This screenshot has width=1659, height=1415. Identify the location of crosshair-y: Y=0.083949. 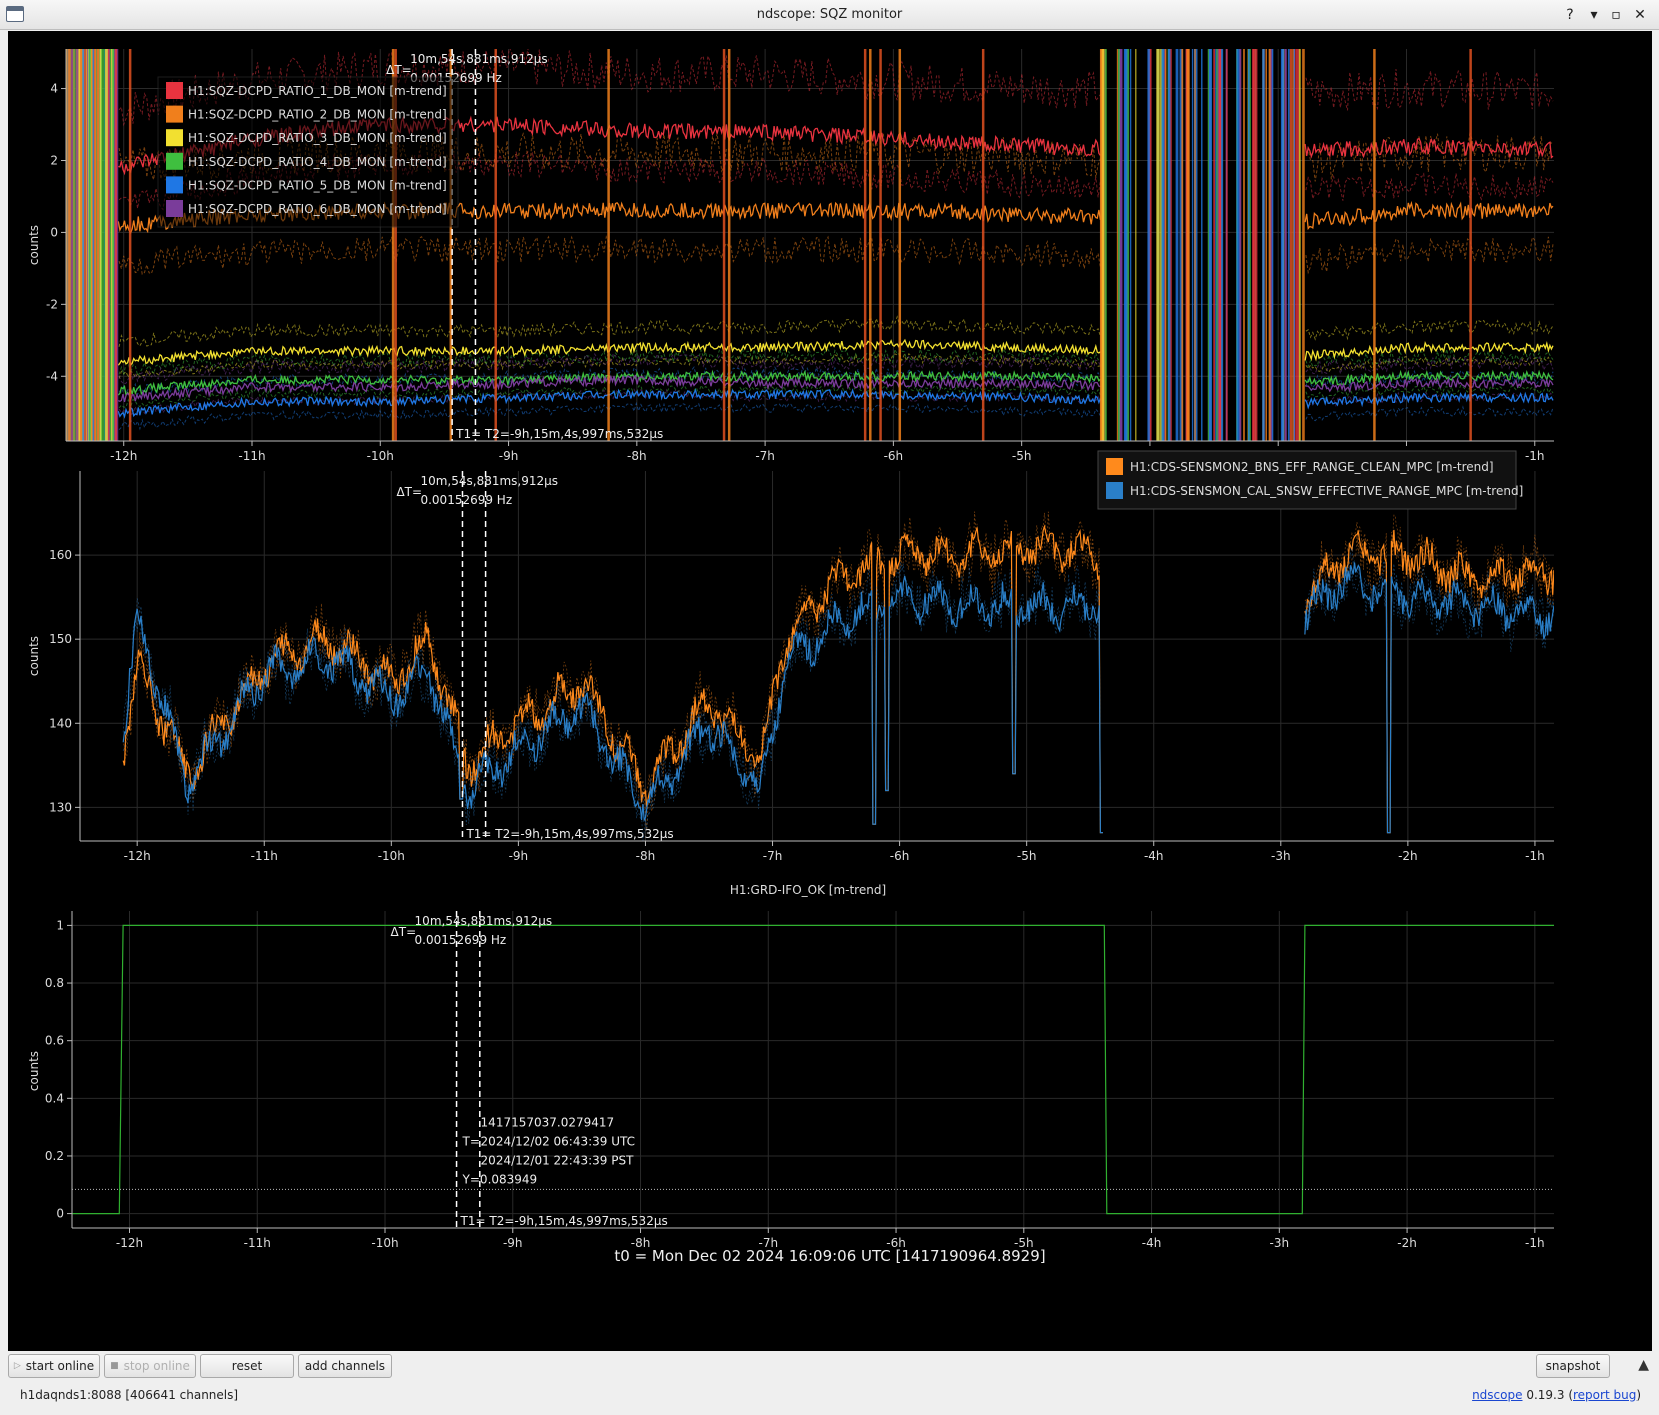
(500, 1179).